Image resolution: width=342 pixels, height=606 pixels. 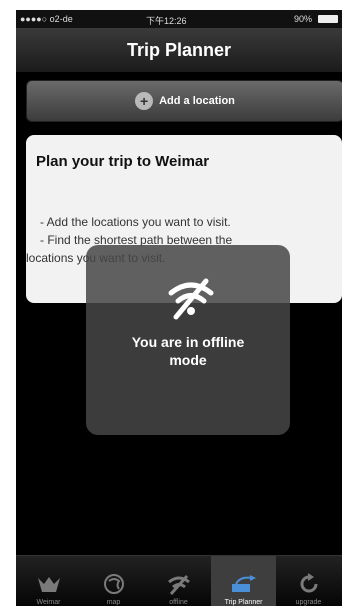 I want to click on time-label: 下午12:26, so click(x=166, y=21).